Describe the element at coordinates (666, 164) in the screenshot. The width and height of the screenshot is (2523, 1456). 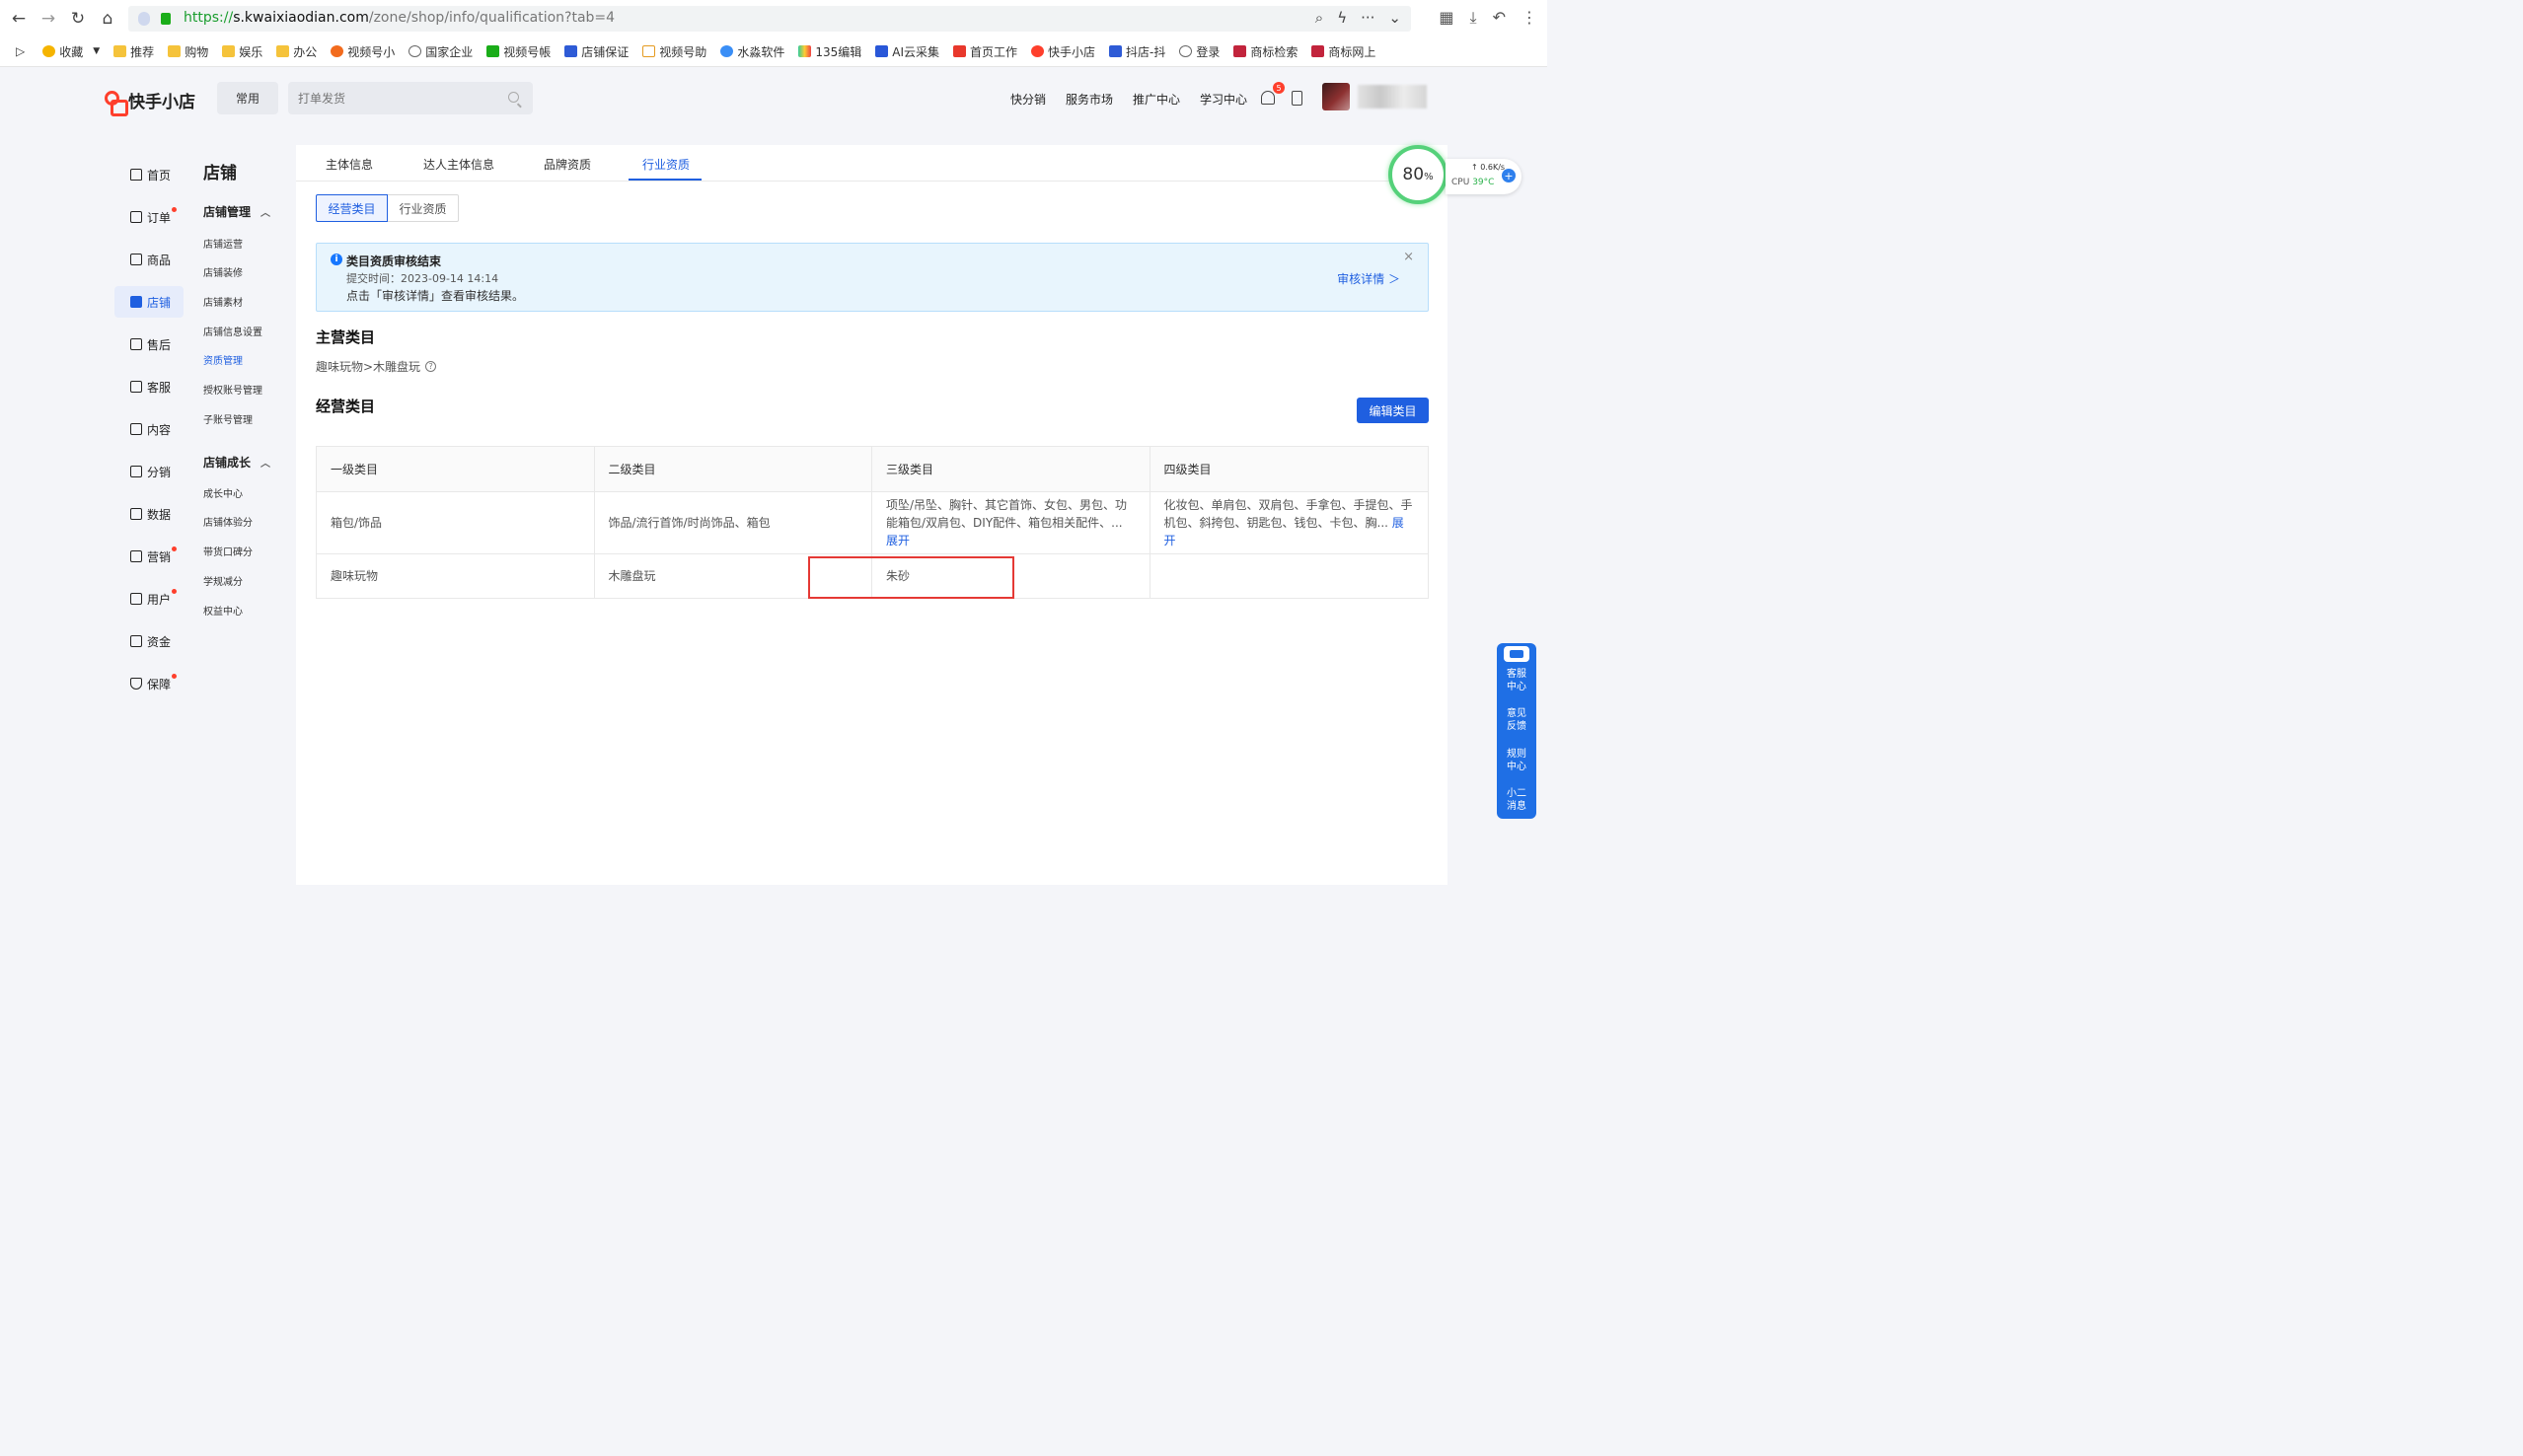
I see `tab-industry-qualification: 行业资质` at that location.